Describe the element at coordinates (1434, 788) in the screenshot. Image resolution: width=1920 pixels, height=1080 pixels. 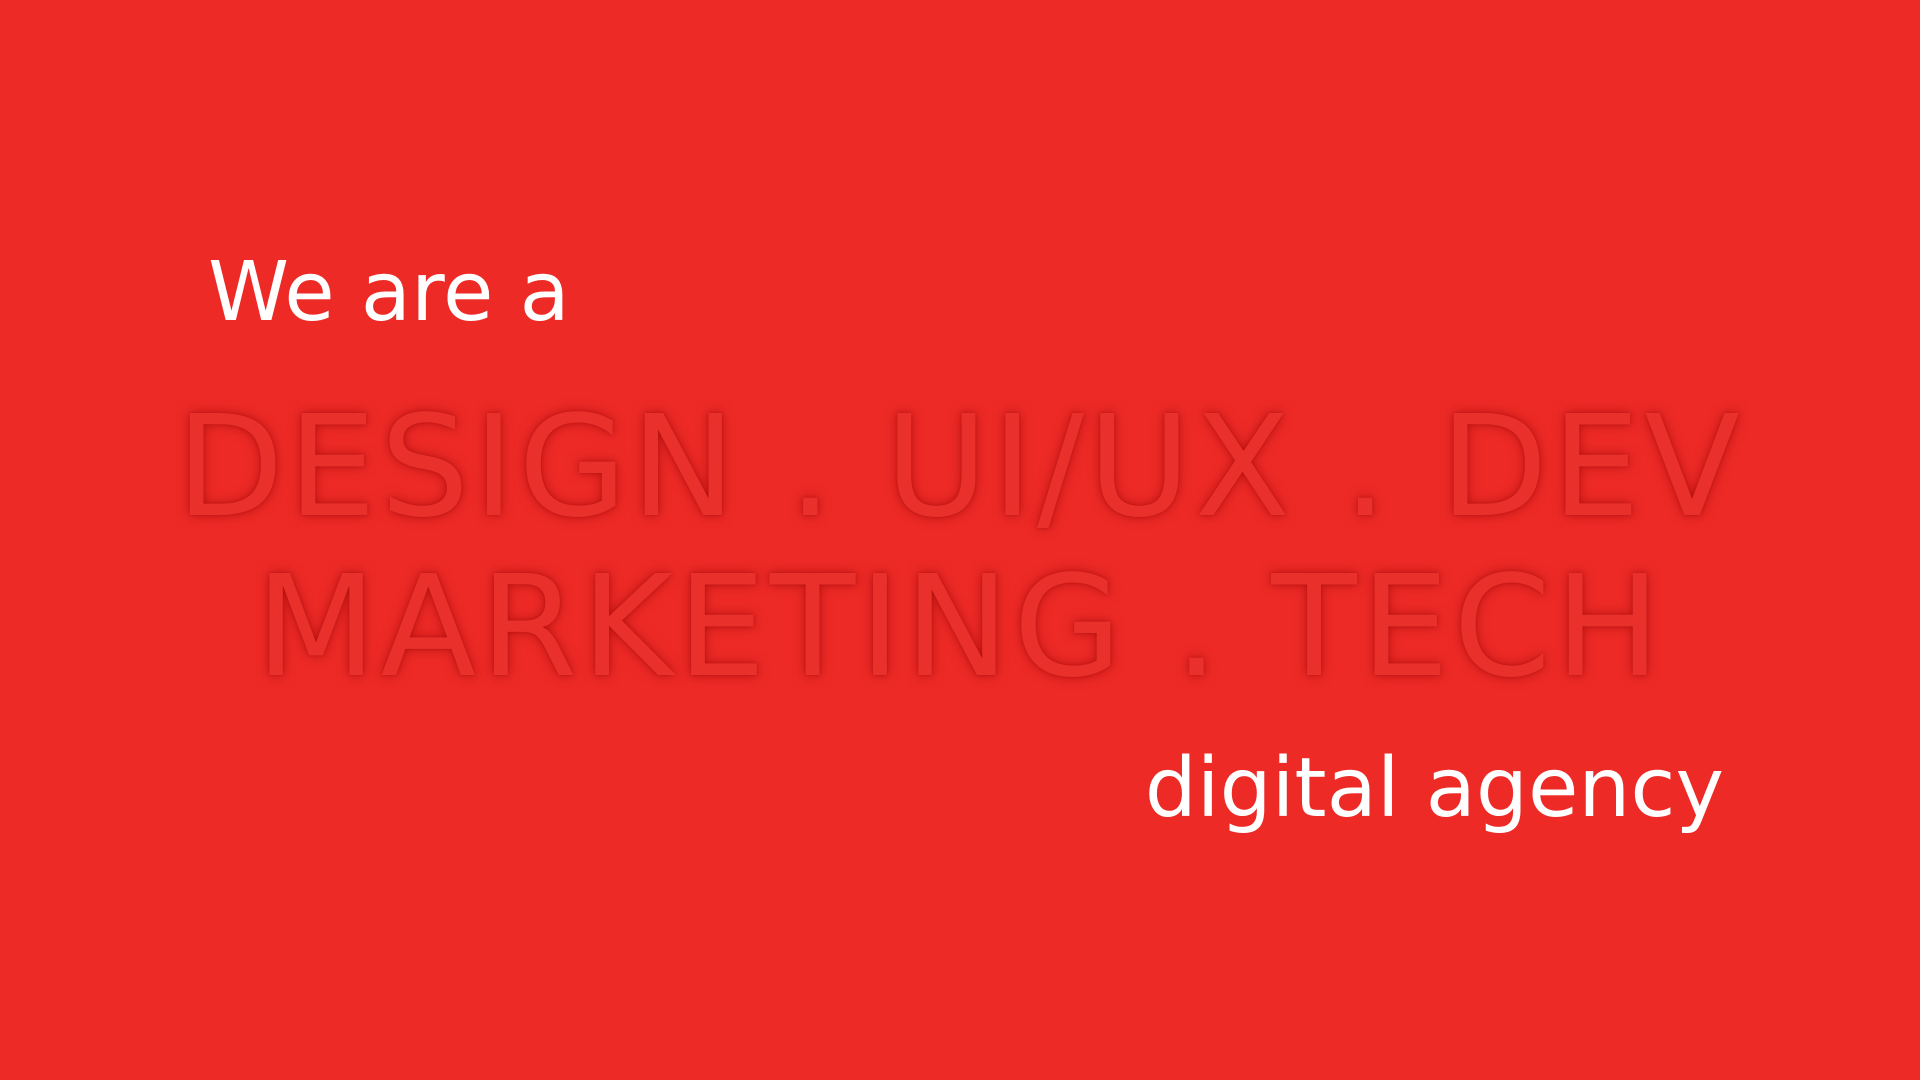
I see `outro-heading: digital agency` at that location.